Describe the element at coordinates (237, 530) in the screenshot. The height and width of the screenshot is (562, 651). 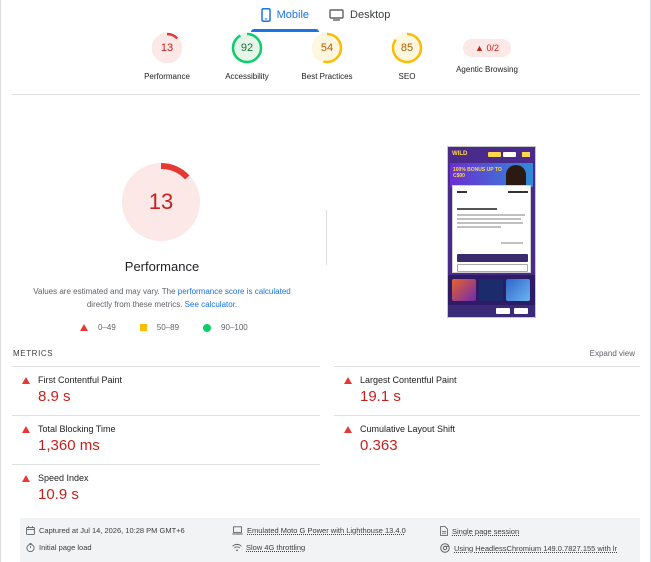
I see `laptop-icon` at that location.